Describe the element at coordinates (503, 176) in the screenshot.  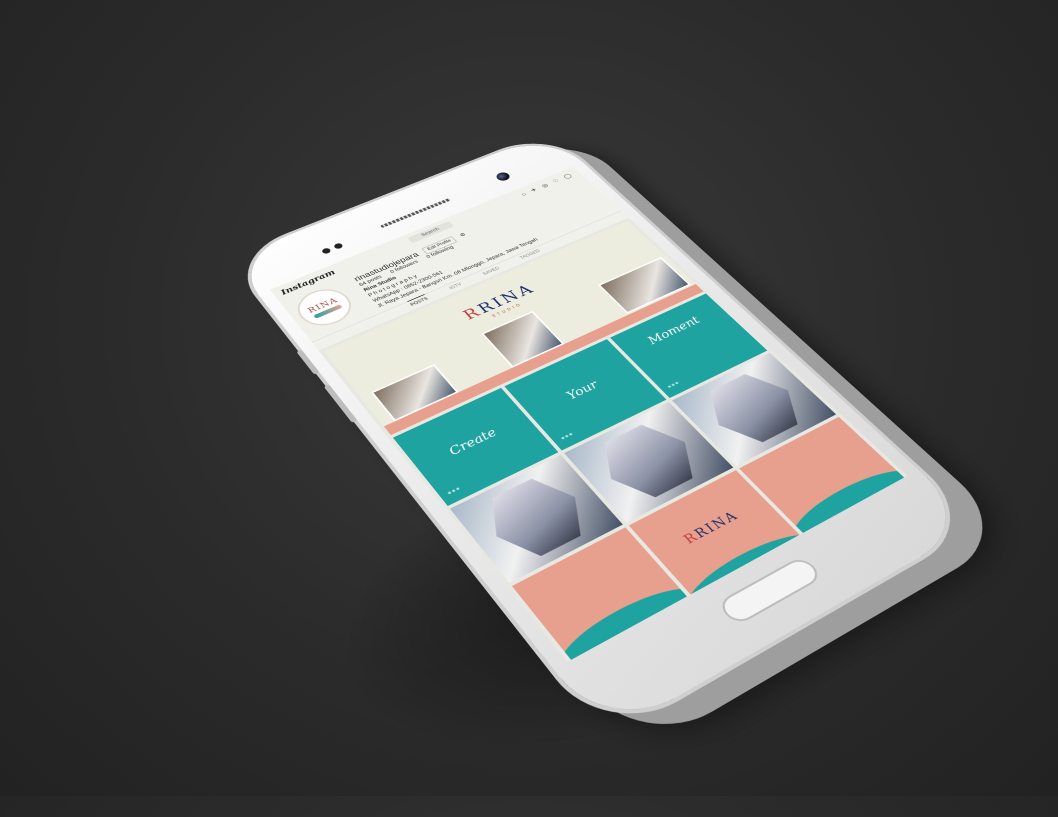
I see `front-camera` at that location.